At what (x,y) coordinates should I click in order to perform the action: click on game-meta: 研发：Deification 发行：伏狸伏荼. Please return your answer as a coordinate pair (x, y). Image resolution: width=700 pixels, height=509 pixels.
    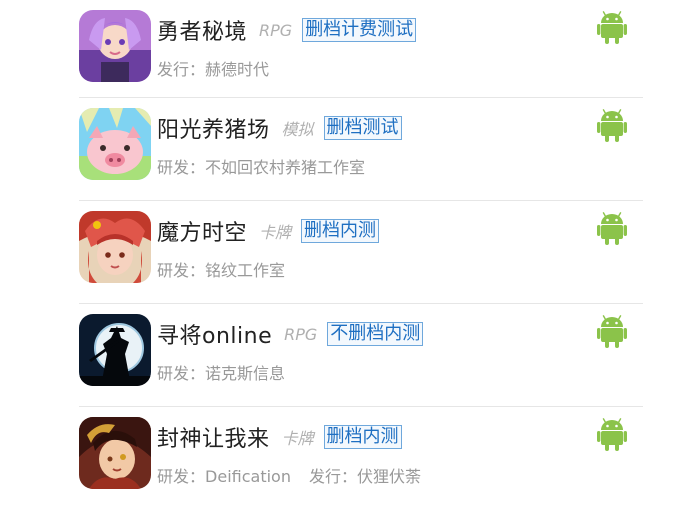
    Looking at the image, I should click on (289, 476).